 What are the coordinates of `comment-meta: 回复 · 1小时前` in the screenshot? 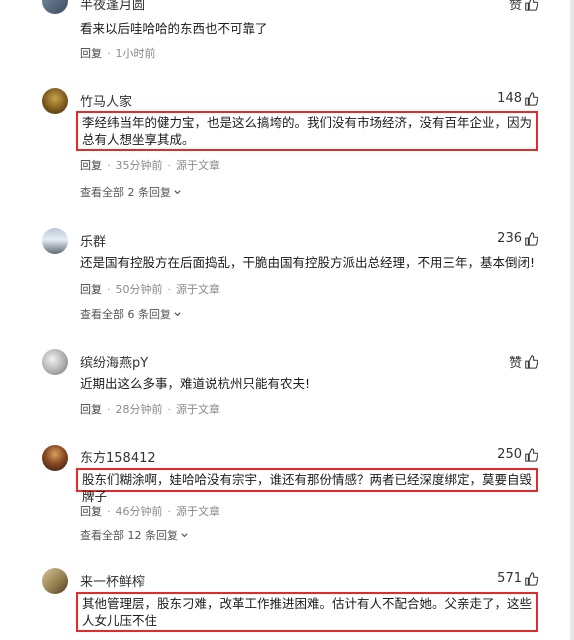 It's located at (118, 53).